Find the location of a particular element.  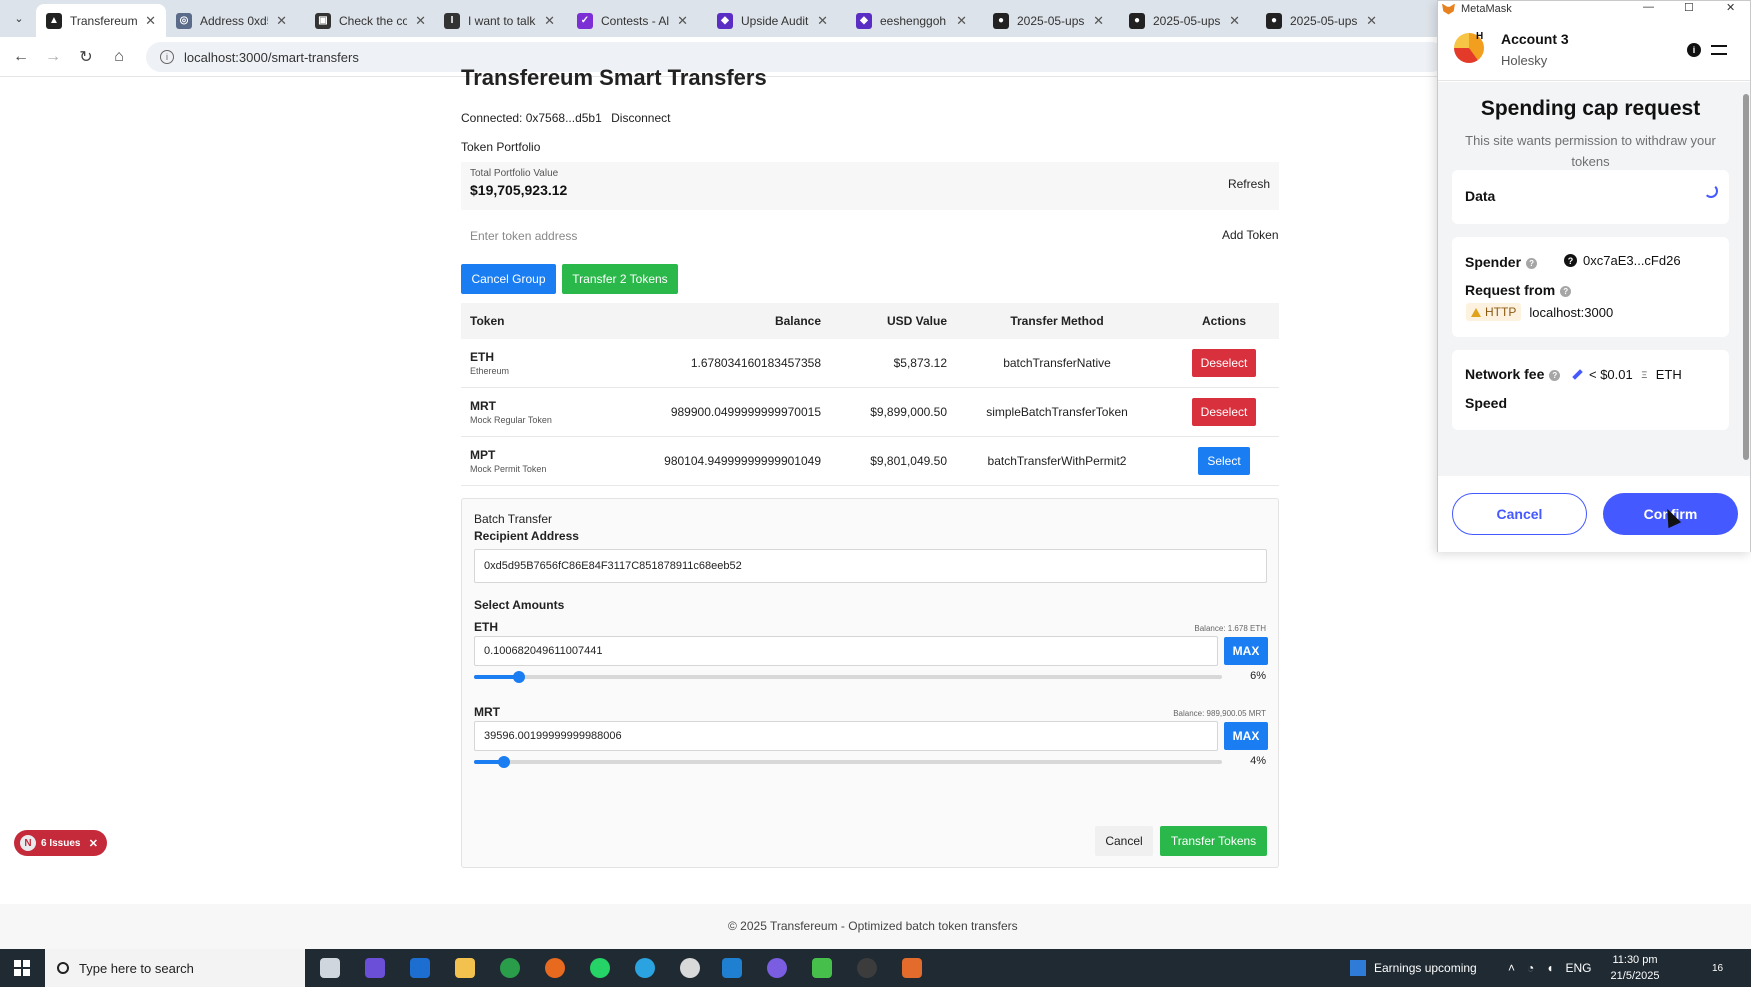

asset-symbol: MRT is located at coordinates (487, 712).